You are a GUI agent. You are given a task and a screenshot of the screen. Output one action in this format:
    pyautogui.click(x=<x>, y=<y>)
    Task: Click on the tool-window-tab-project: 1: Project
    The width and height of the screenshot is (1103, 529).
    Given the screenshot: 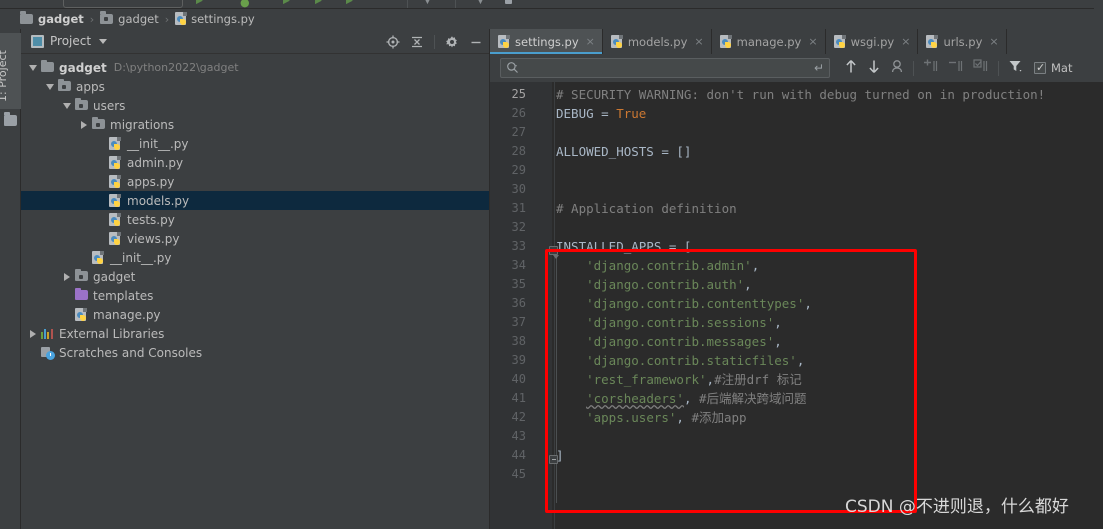 What is the action you would take?
    pyautogui.click(x=10, y=71)
    